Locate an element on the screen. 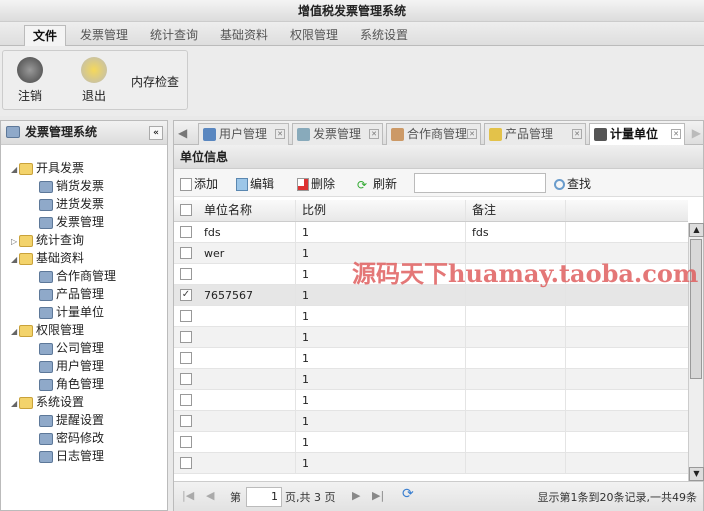 Image resolution: width=704 pixels, height=511 pixels. tree-item: ▷ 统计查询 is located at coordinates (47, 240).